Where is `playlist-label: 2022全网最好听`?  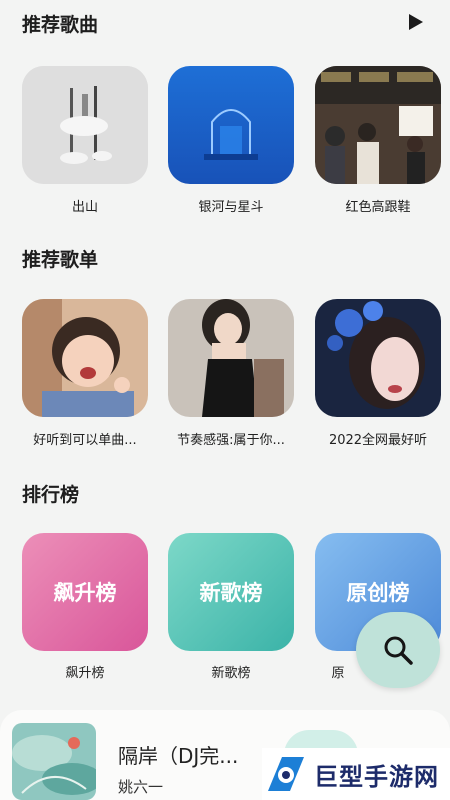 playlist-label: 2022全网最好听 is located at coordinates (376, 438).